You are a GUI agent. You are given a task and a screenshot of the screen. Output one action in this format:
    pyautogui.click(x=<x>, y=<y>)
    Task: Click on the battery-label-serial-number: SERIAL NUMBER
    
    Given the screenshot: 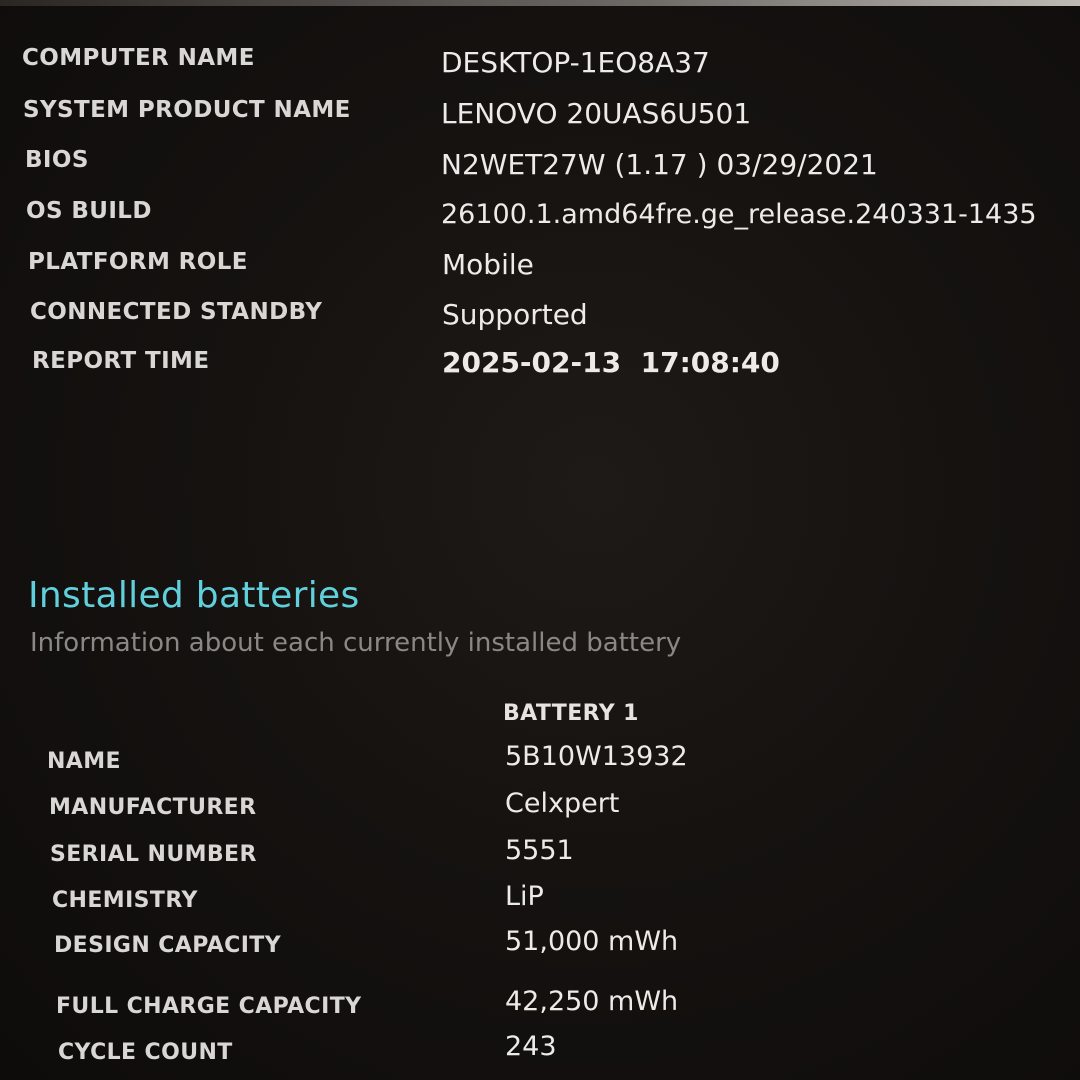 What is the action you would take?
    pyautogui.click(x=153, y=854)
    